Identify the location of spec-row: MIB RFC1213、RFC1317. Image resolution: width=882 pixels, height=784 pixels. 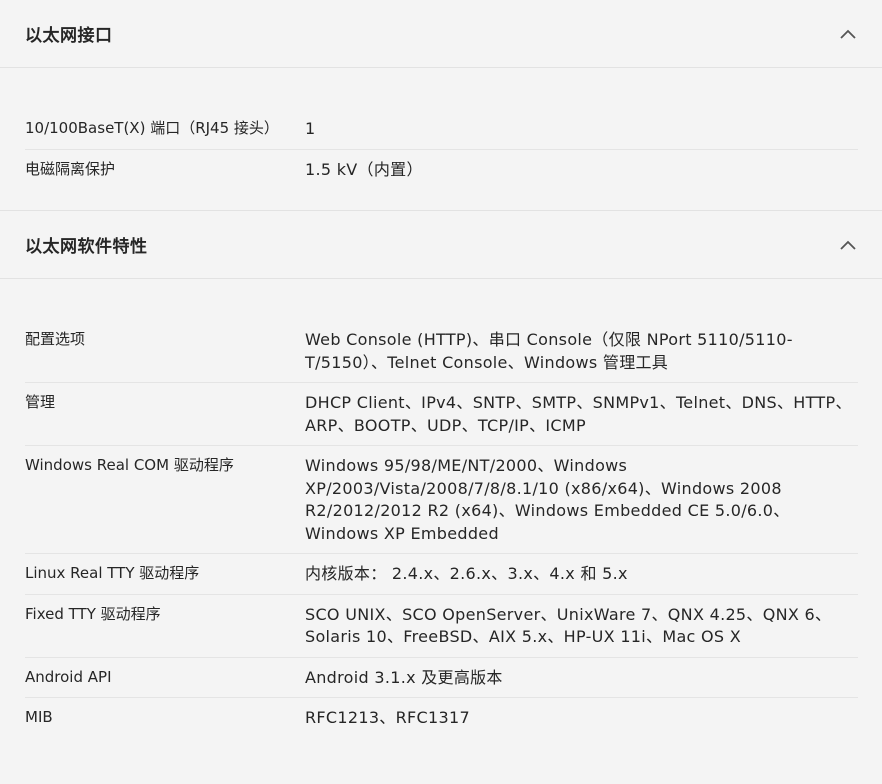
(441, 718).